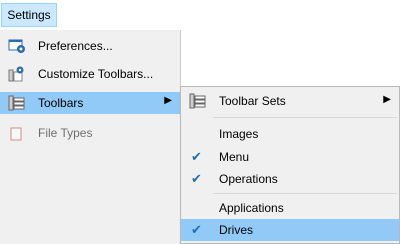  What do you see at coordinates (29, 15) in the screenshot?
I see `settings-menu: Settings` at bounding box center [29, 15].